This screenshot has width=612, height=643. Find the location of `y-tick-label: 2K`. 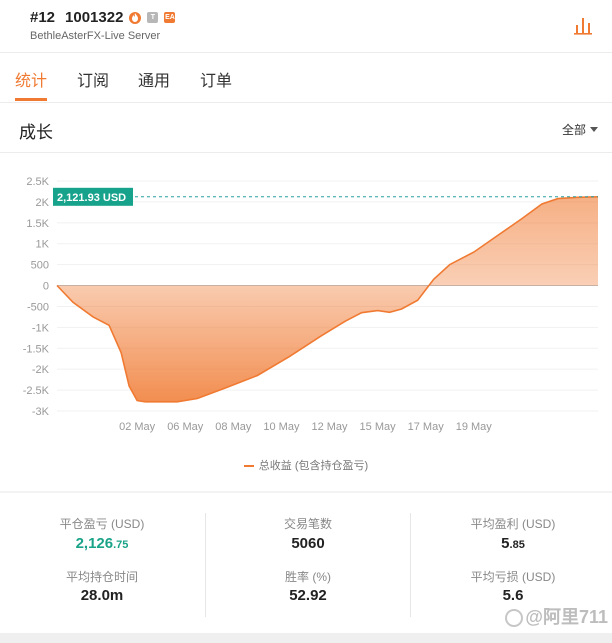

y-tick-label: 2K is located at coordinates (43, 203).